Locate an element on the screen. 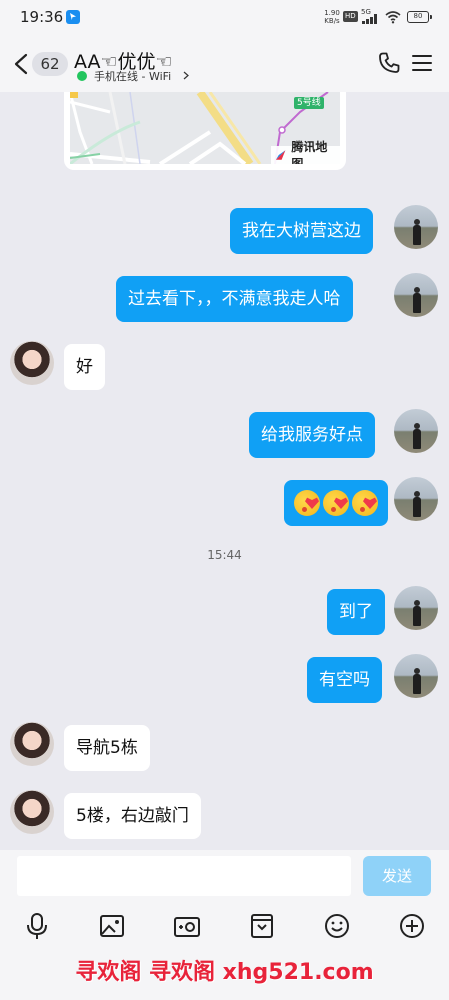  message-bubble-outgoing: 我在大树营这边 is located at coordinates (301, 231).